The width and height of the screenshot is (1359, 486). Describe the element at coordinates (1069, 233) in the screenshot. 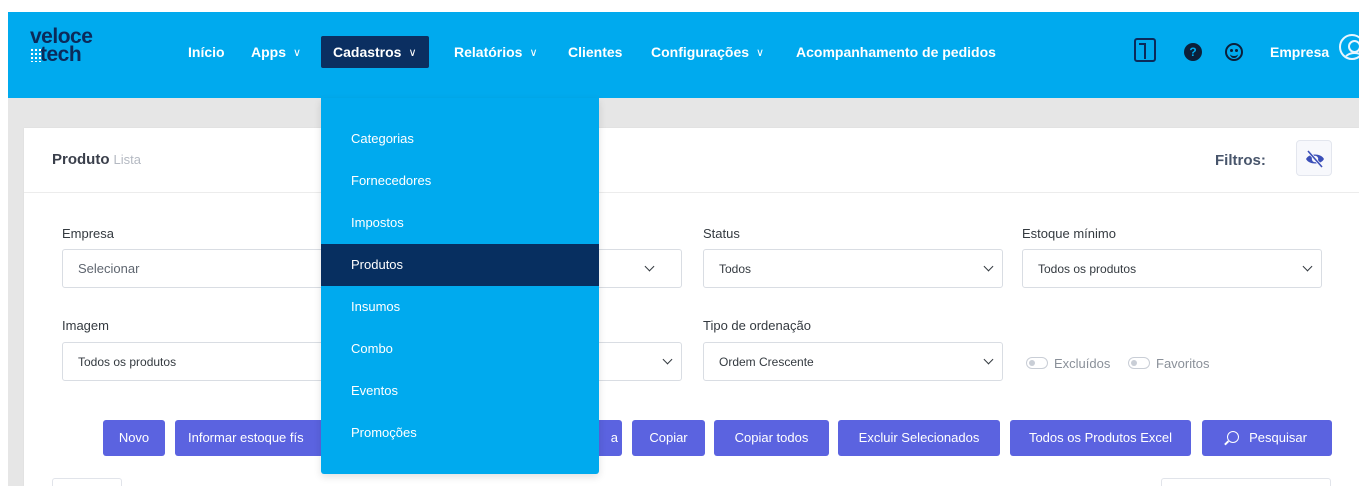

I see `estoque-minimo-label: Estoque mínimo` at that location.